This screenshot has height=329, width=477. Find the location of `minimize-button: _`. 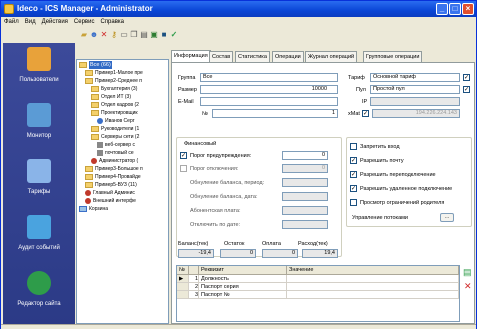

minimize-button: _ is located at coordinates (442, 9).